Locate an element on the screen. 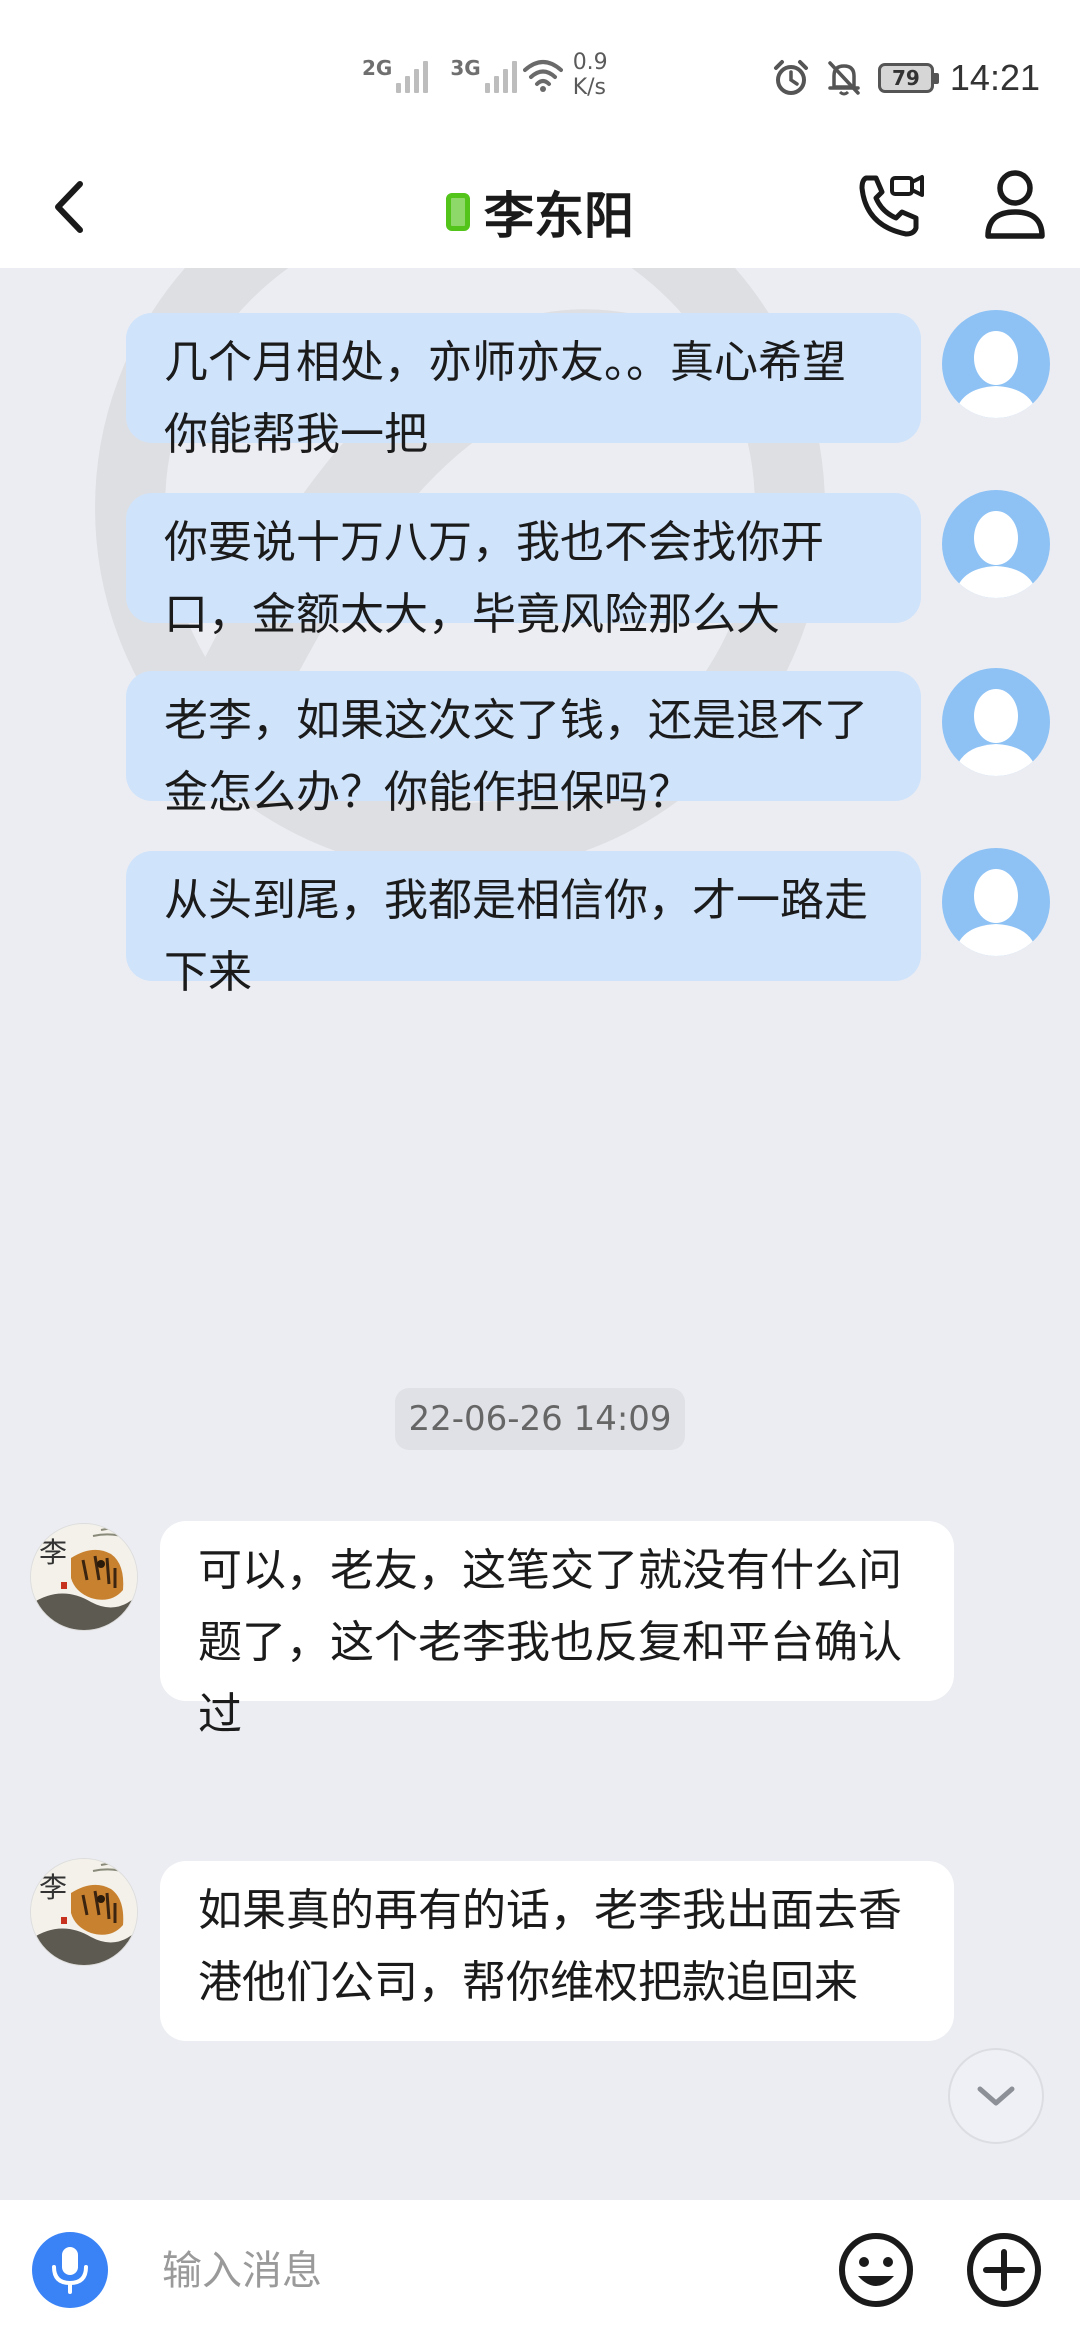 The width and height of the screenshot is (1080, 2340). network-type-2: 3G is located at coordinates (465, 68).